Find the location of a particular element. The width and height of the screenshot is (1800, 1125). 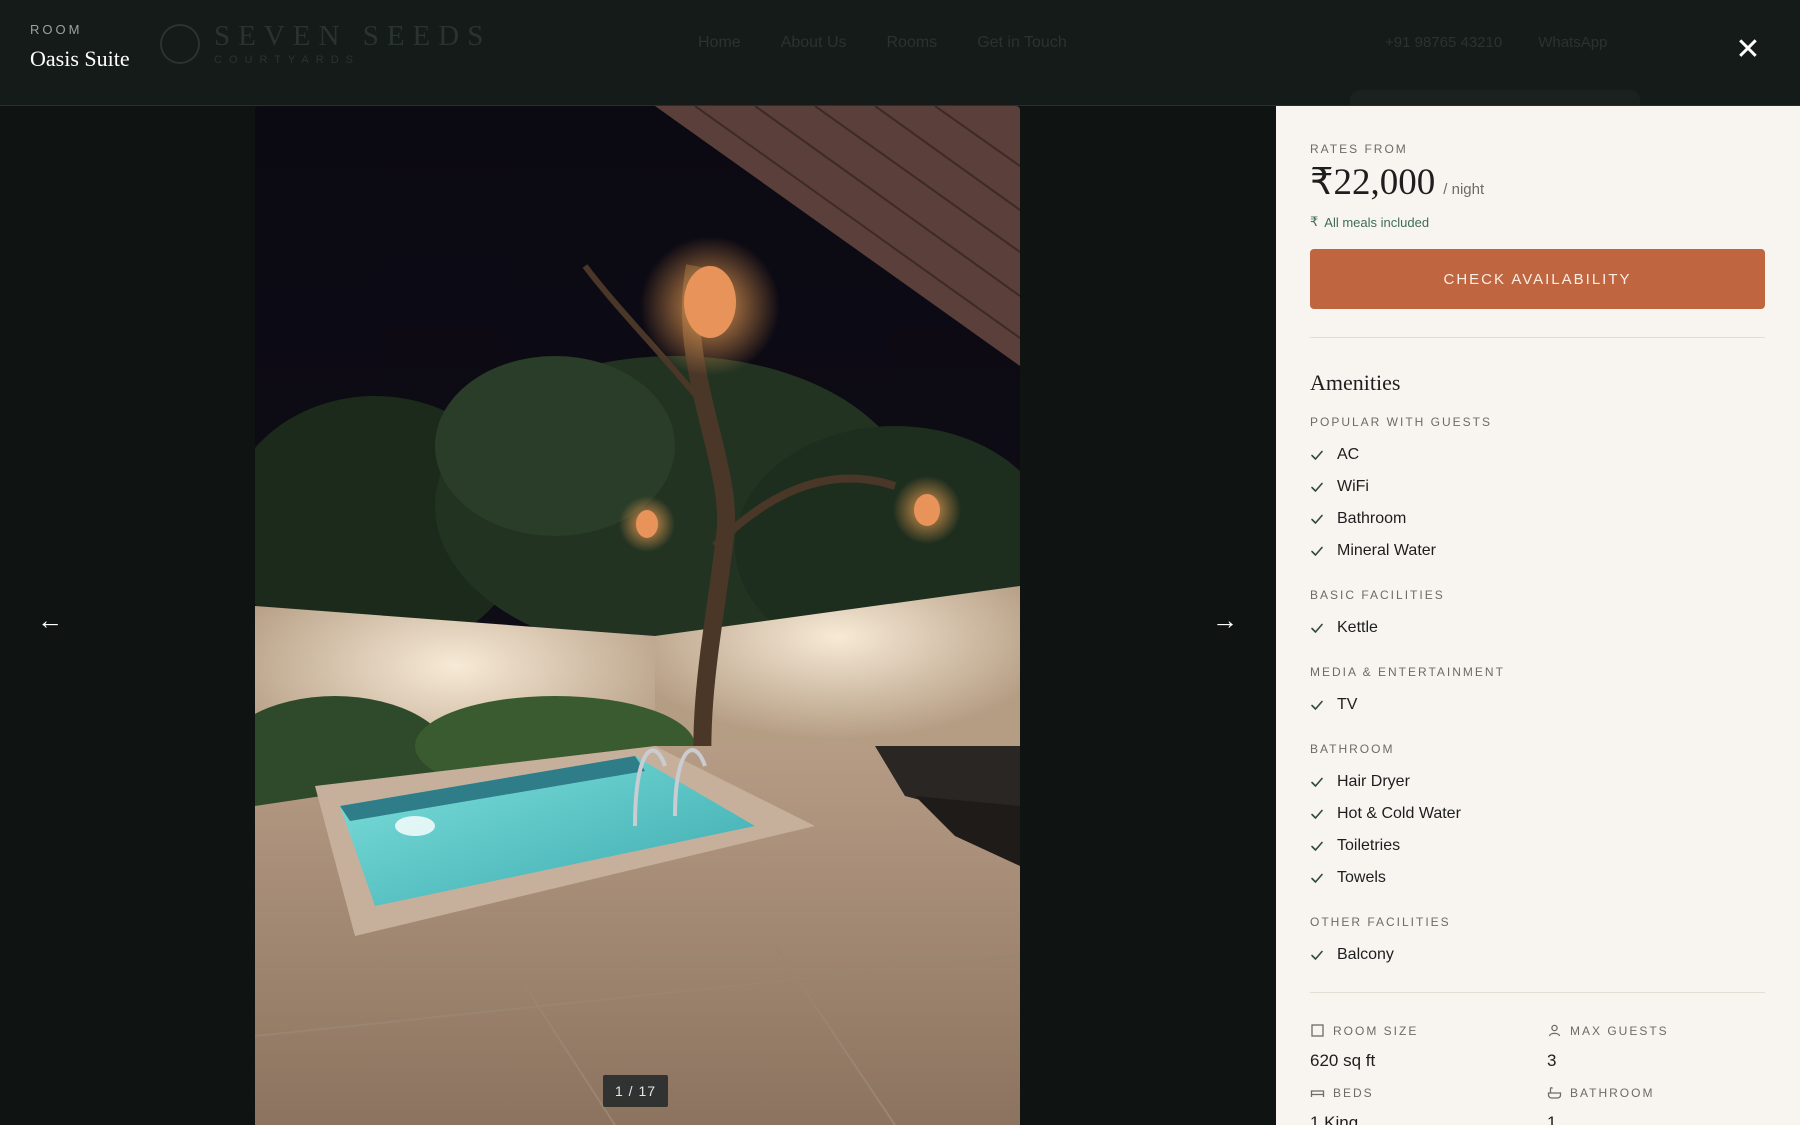

photo-counter: 1 / 17 is located at coordinates (636, 1091).